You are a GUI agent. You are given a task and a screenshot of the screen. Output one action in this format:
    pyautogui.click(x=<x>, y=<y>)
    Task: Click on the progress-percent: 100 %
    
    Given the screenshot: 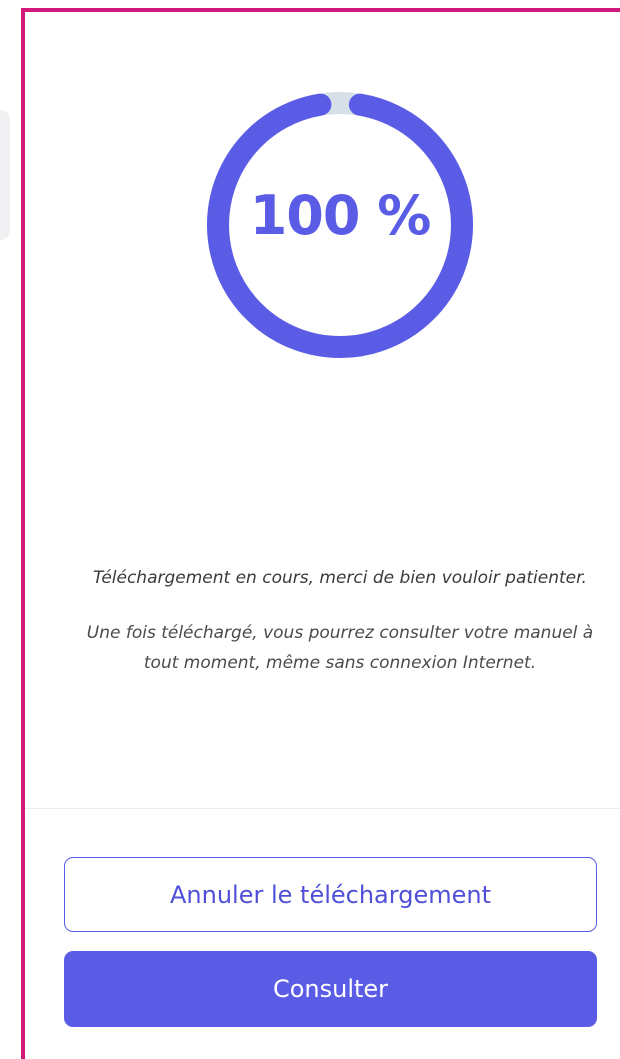 What is the action you would take?
    pyautogui.click(x=340, y=215)
    